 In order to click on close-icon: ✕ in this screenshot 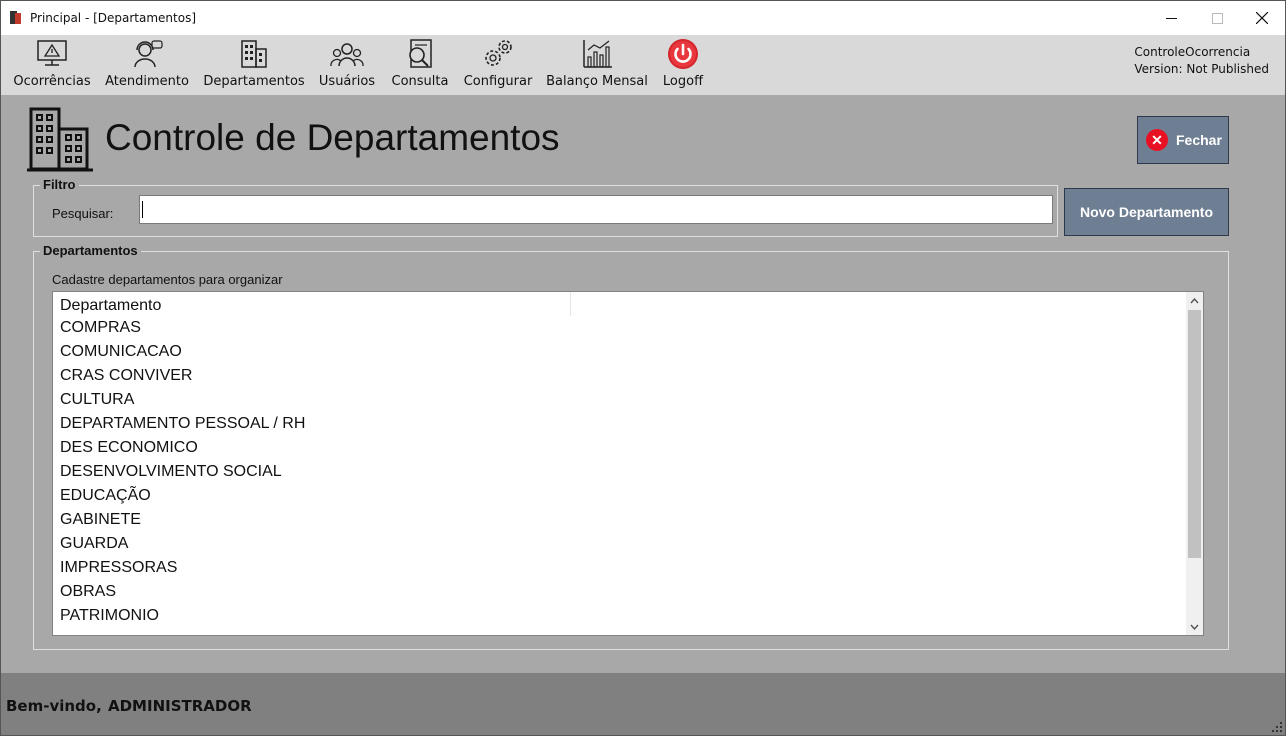, I will do `click(1157, 140)`.